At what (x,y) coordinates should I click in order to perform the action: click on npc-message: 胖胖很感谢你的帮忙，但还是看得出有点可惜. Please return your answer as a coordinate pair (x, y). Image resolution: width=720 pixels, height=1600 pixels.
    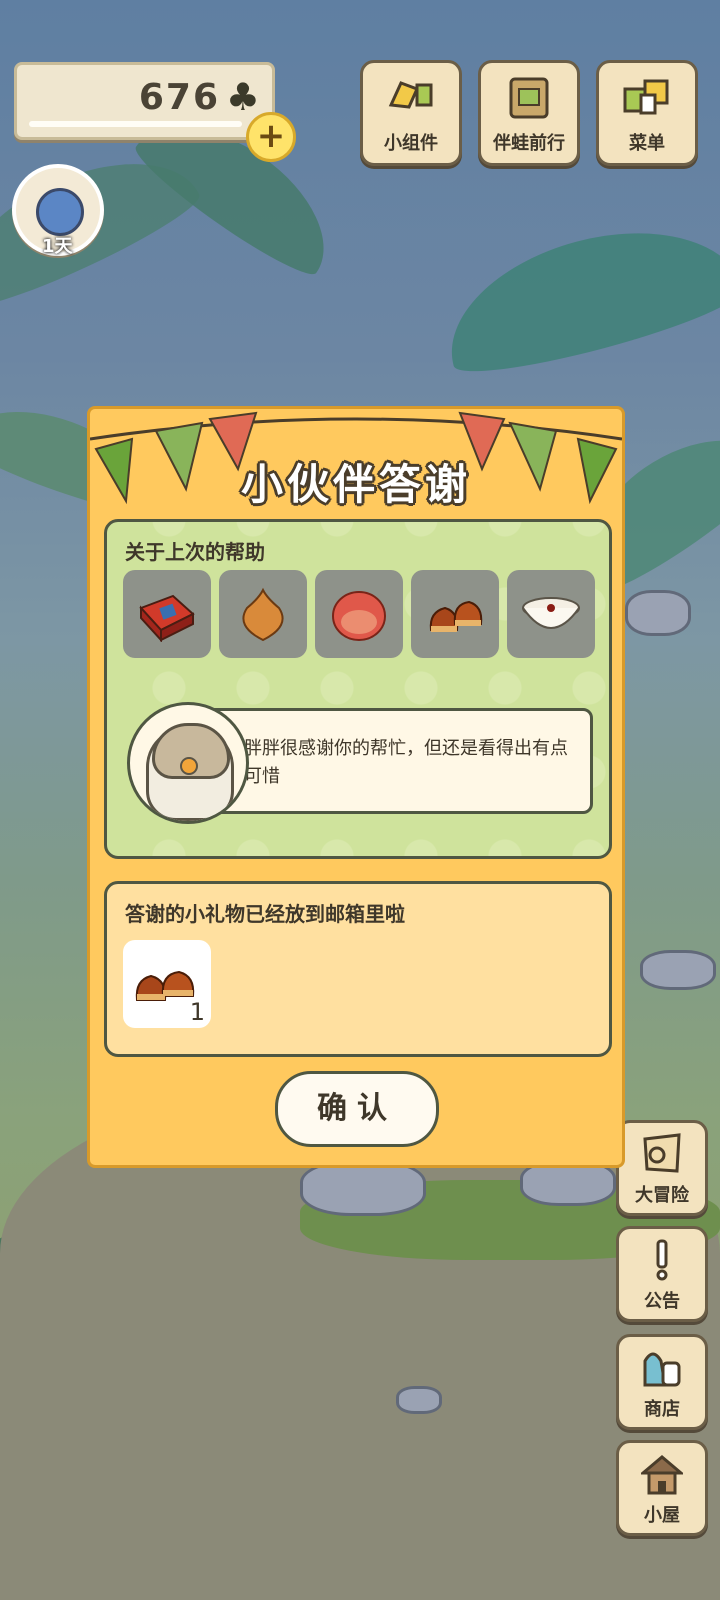
    Looking at the image, I should click on (406, 762).